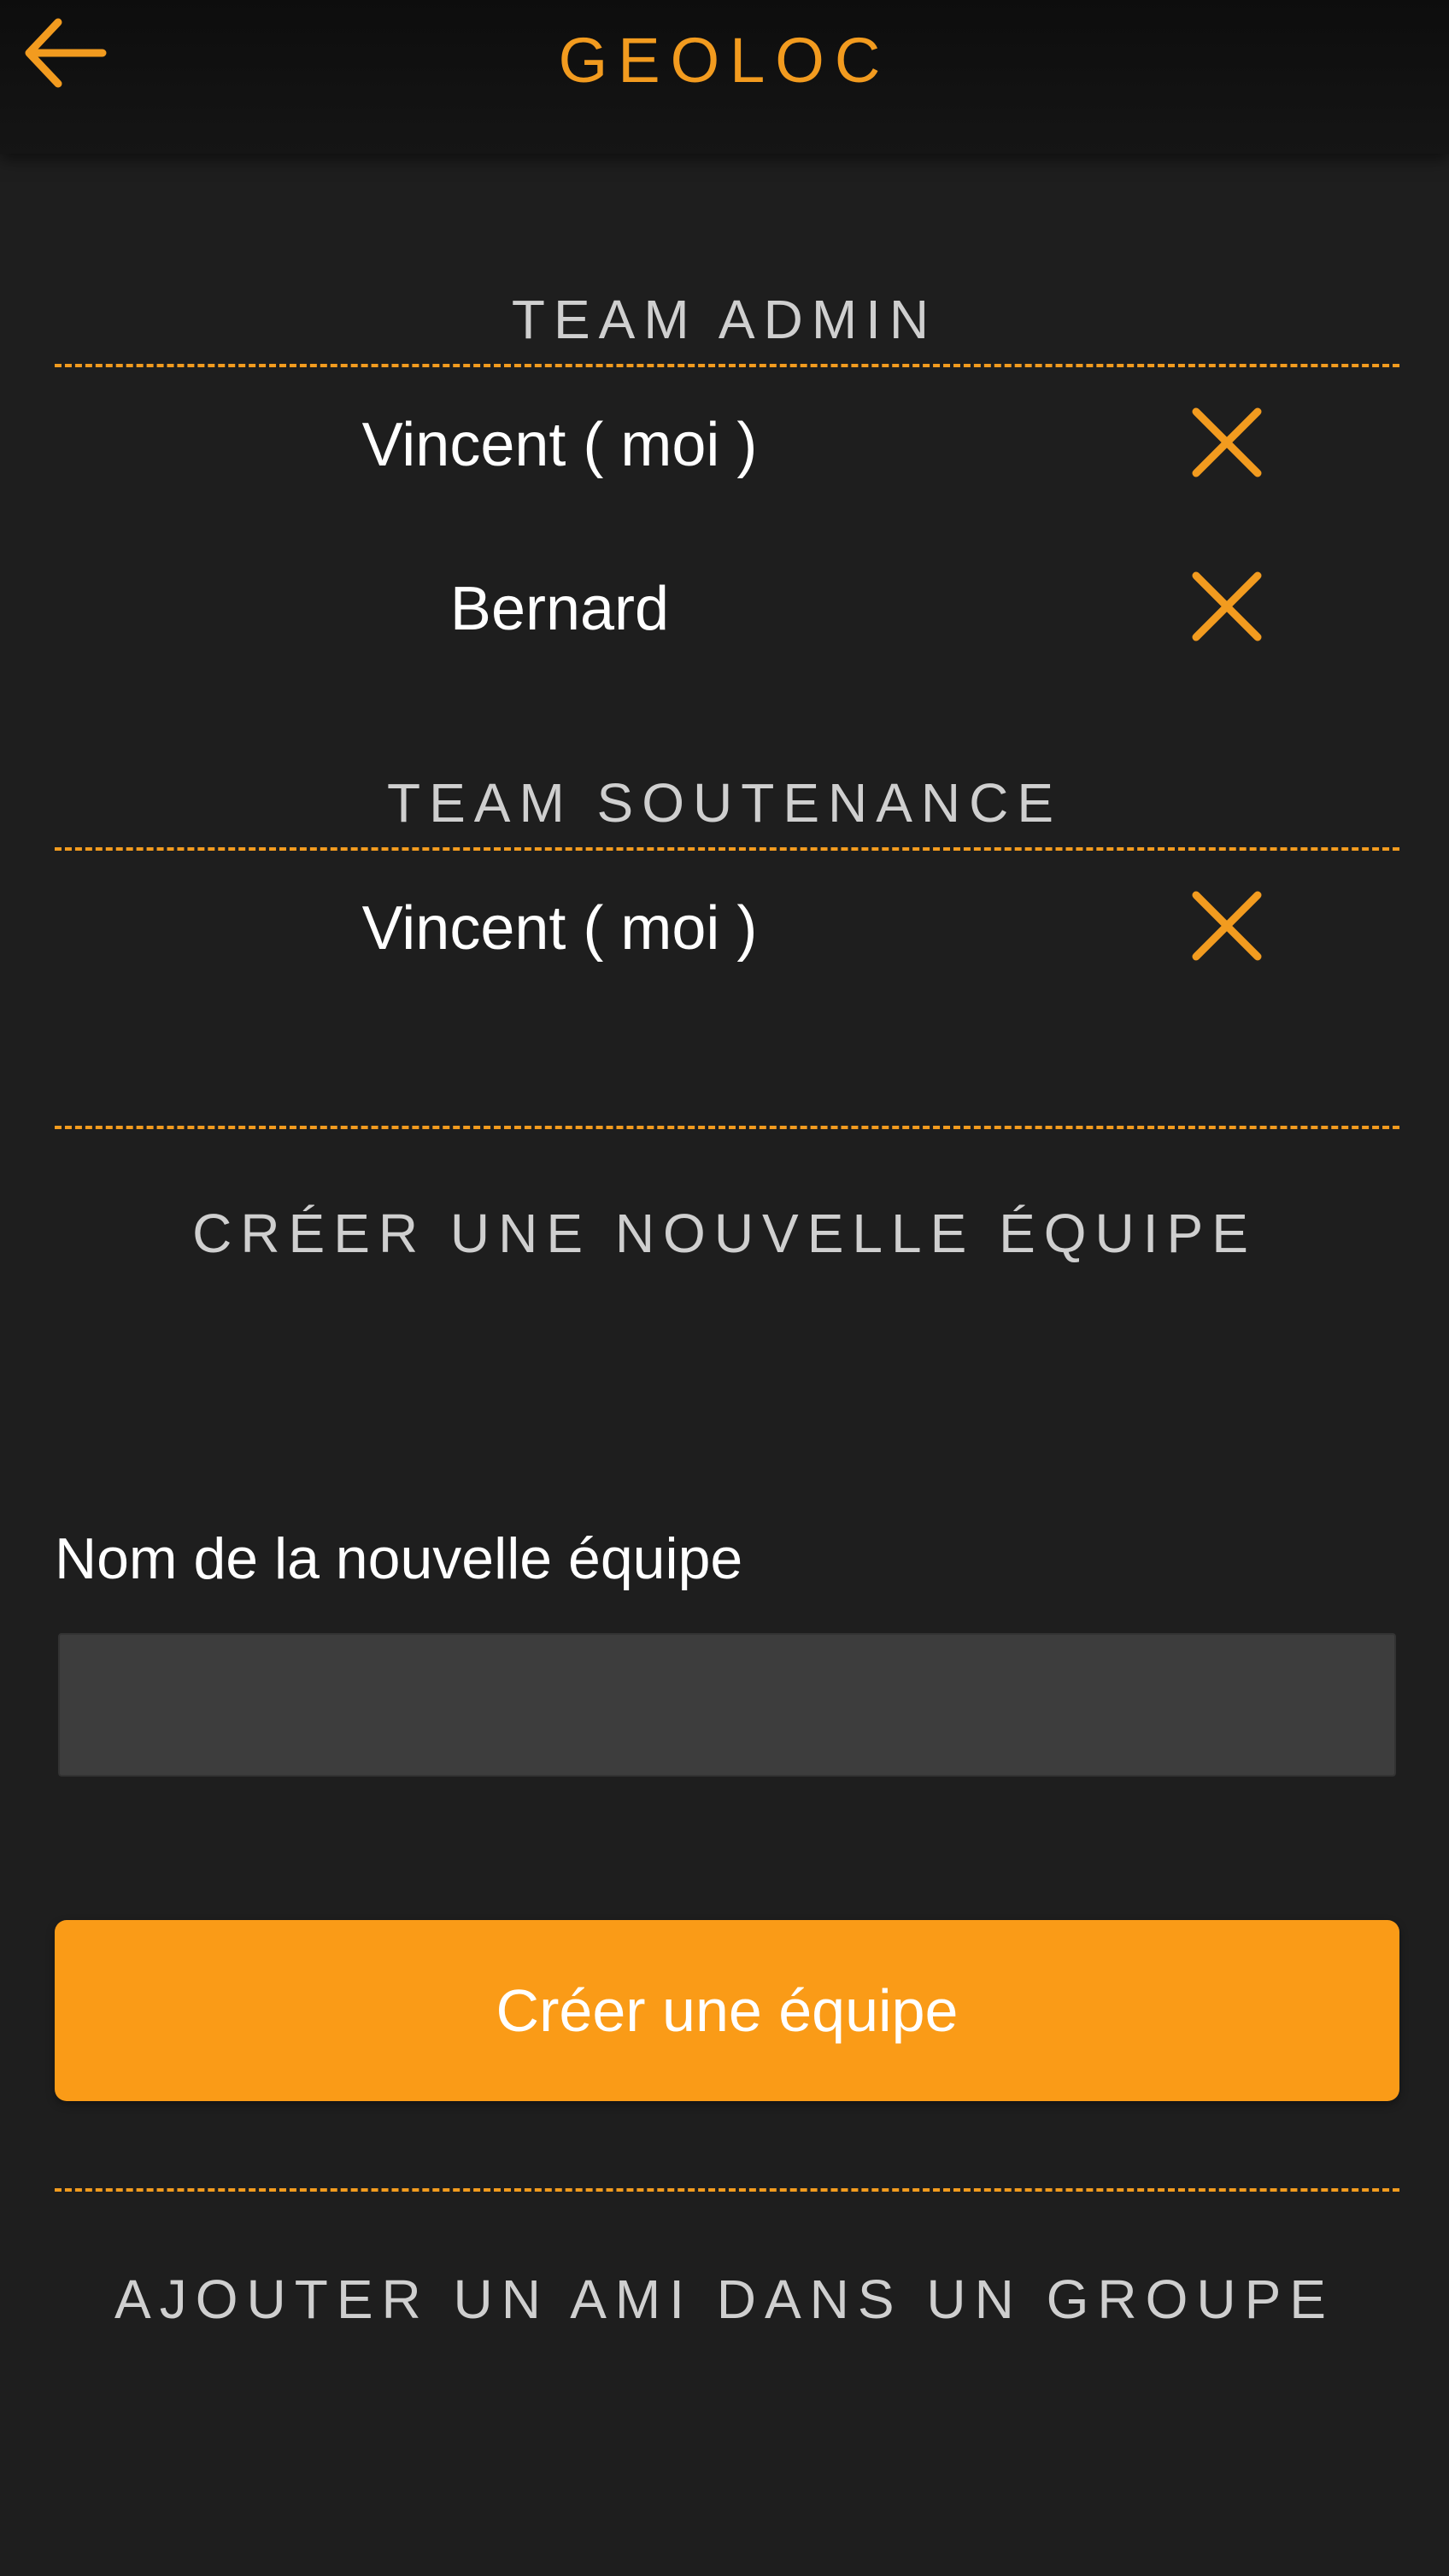 The height and width of the screenshot is (2576, 1449). I want to click on team-name-label: Nom de la nouvelle équipe, so click(399, 1558).